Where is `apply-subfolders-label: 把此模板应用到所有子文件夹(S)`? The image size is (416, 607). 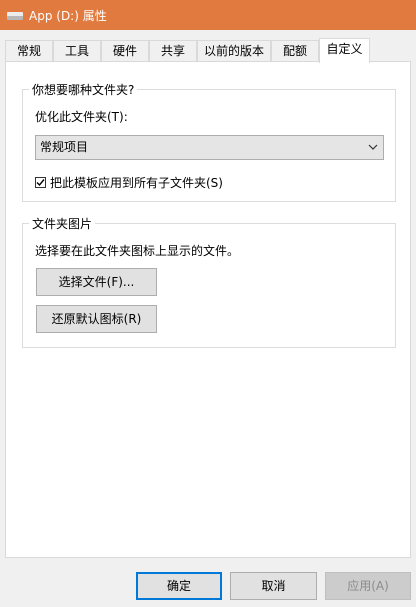
apply-subfolders-label: 把此模板应用到所有子文件夹(S) is located at coordinates (136, 183).